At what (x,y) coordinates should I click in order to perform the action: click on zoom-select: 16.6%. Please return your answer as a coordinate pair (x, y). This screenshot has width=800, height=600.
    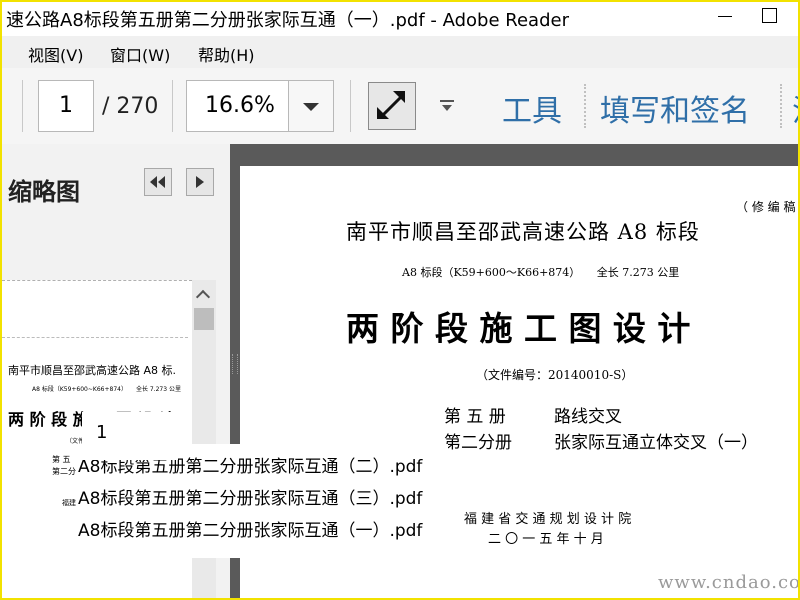
    Looking at the image, I should click on (260, 106).